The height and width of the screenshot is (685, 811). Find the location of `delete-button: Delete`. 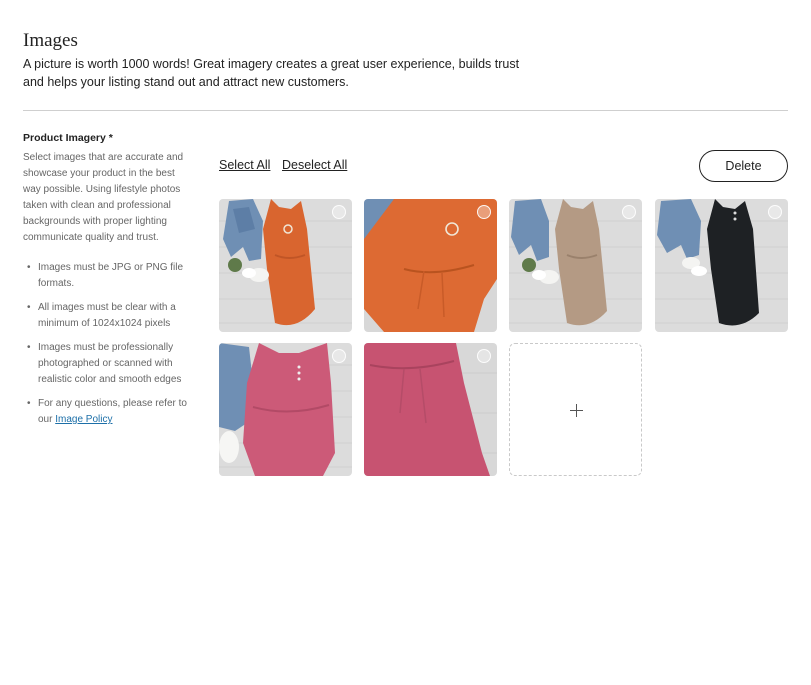

delete-button: Delete is located at coordinates (743, 166).